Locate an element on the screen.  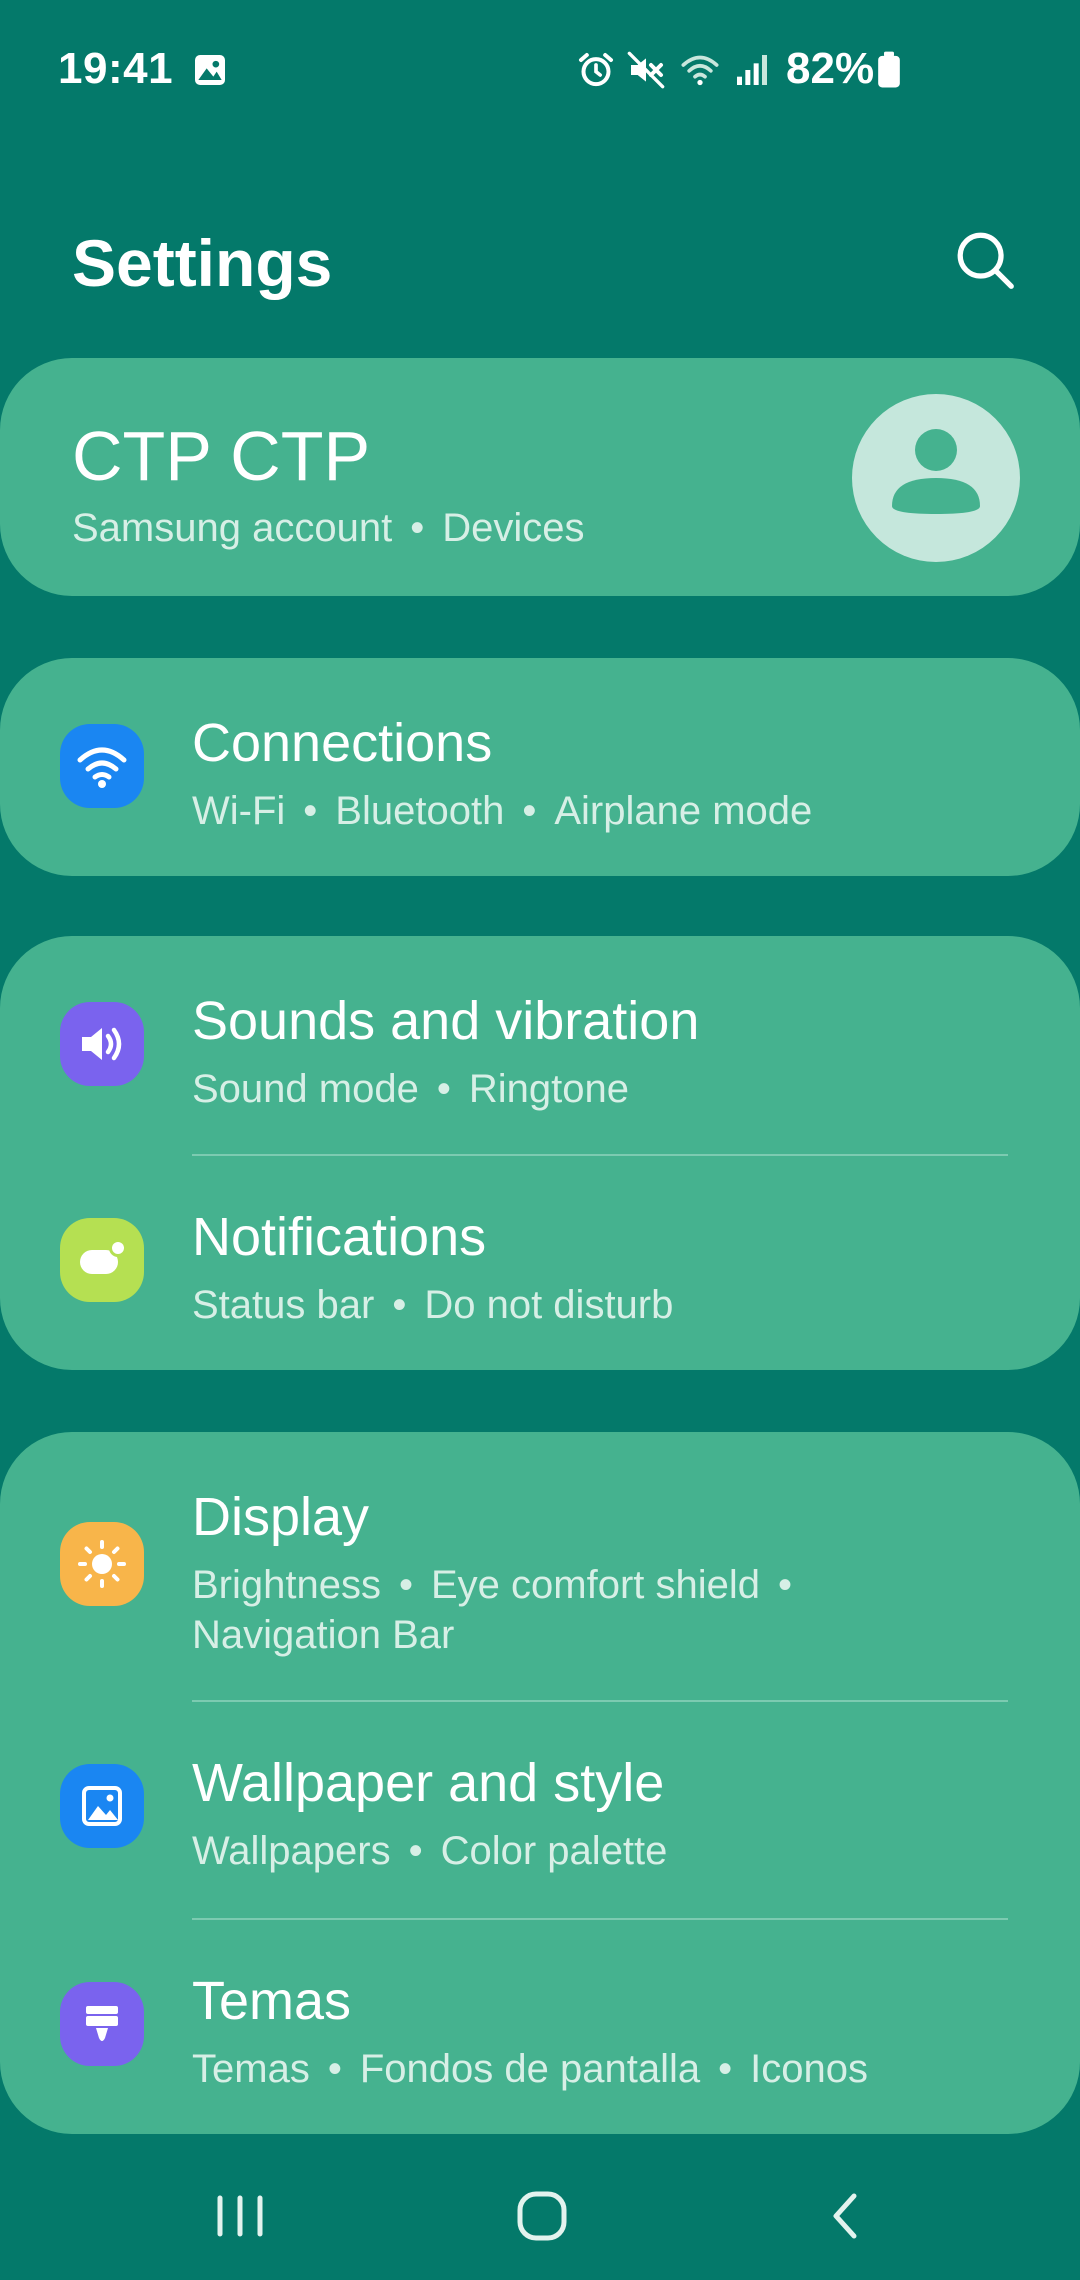
connections-icon-tile is located at coordinates (102, 766).